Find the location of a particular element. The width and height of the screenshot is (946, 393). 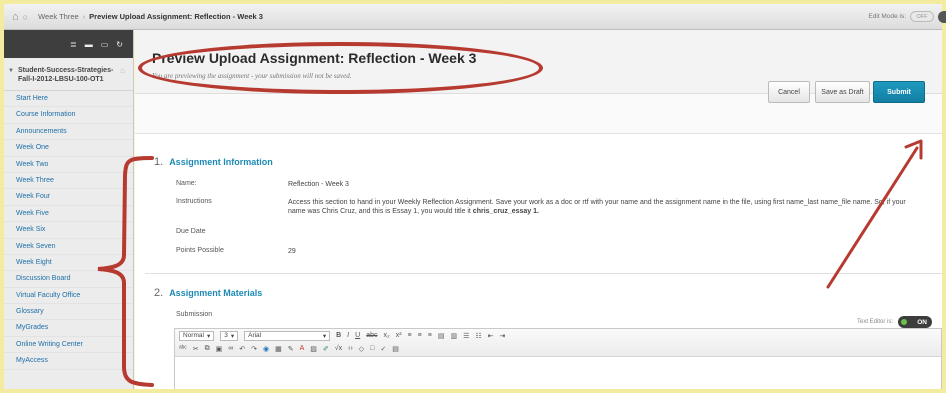

points-value: 29 is located at coordinates (292, 251).